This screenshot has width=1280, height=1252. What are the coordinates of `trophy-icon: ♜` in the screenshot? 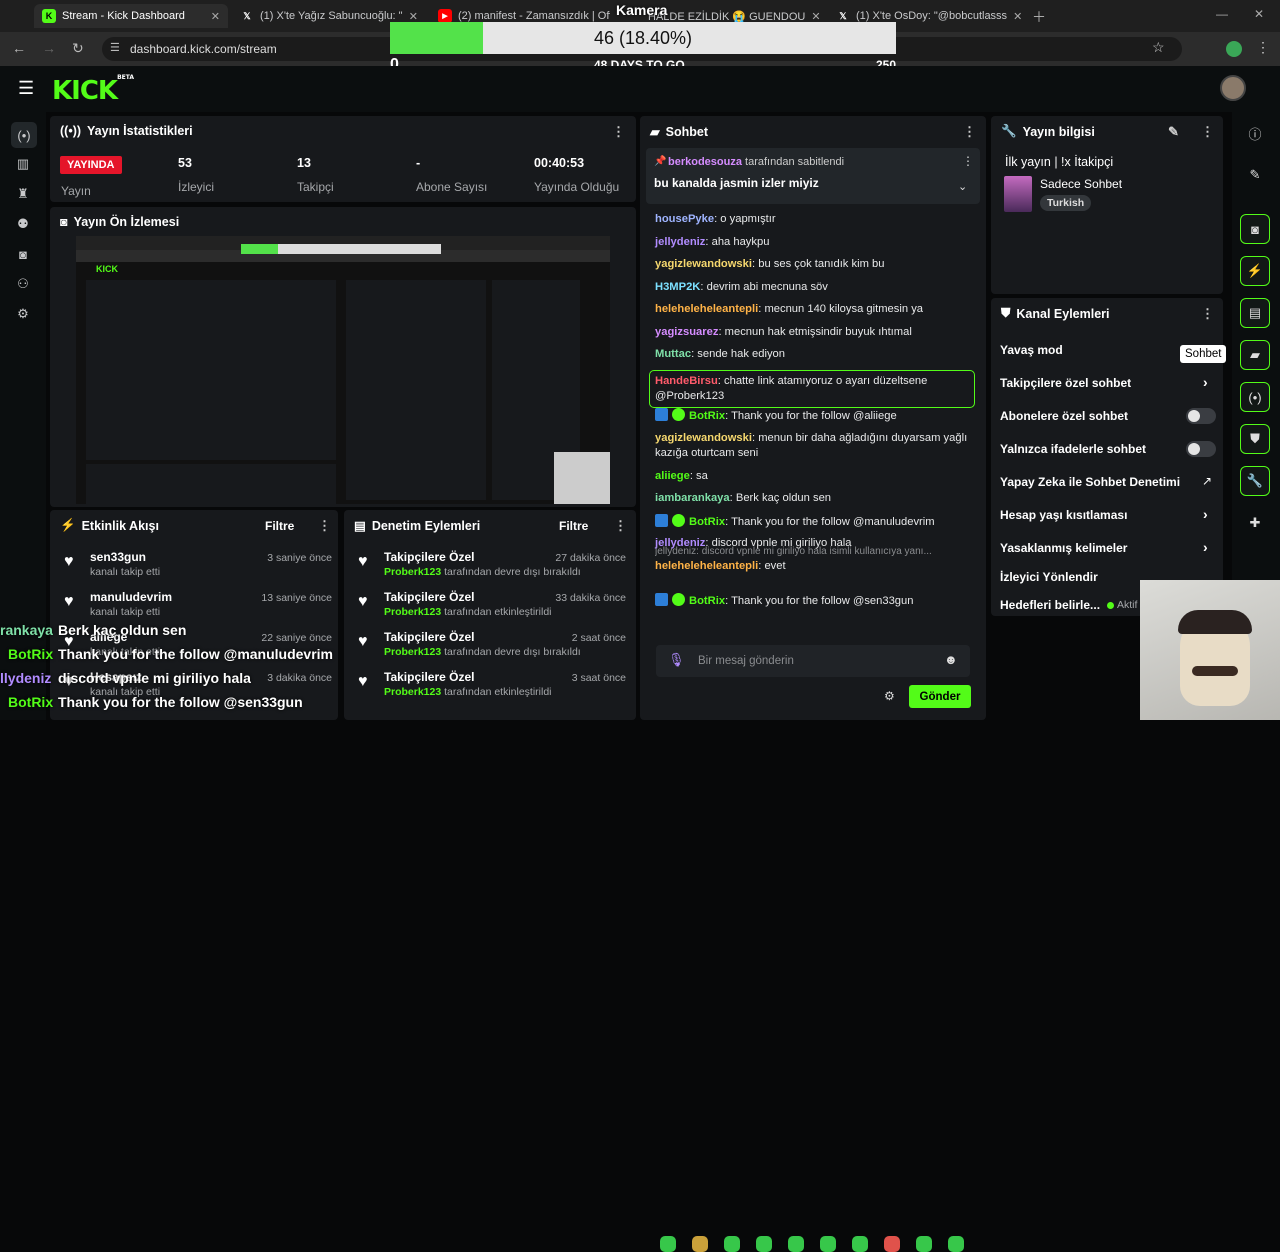 It's located at (23, 194).